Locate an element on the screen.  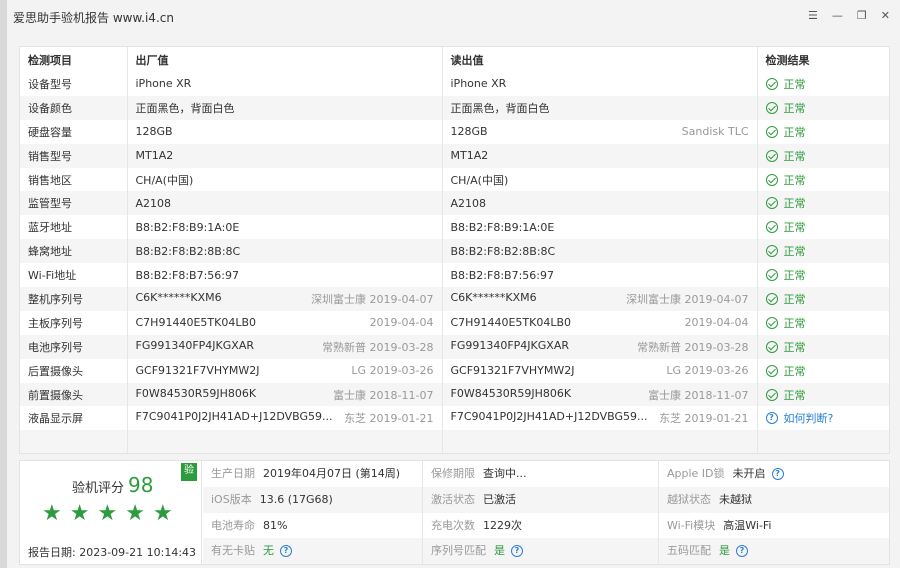
table-row: 蜂窝地址 B8:B2:F8:B2:8B:8C B8:B2:F8:B2:8B:8C 正常 is located at coordinates (454, 251).